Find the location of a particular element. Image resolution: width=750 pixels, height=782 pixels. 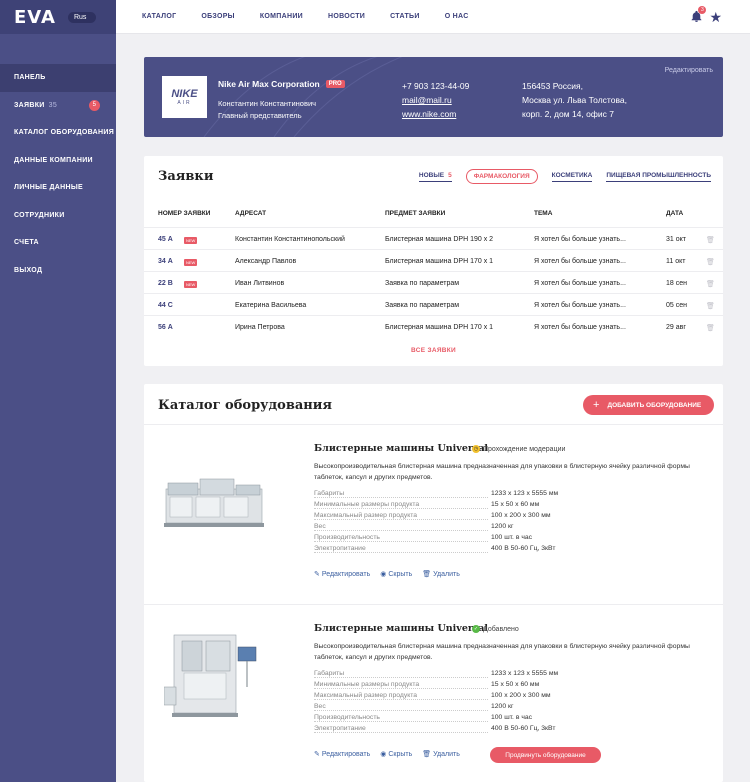

order-number: 22 В is located at coordinates (165, 283).